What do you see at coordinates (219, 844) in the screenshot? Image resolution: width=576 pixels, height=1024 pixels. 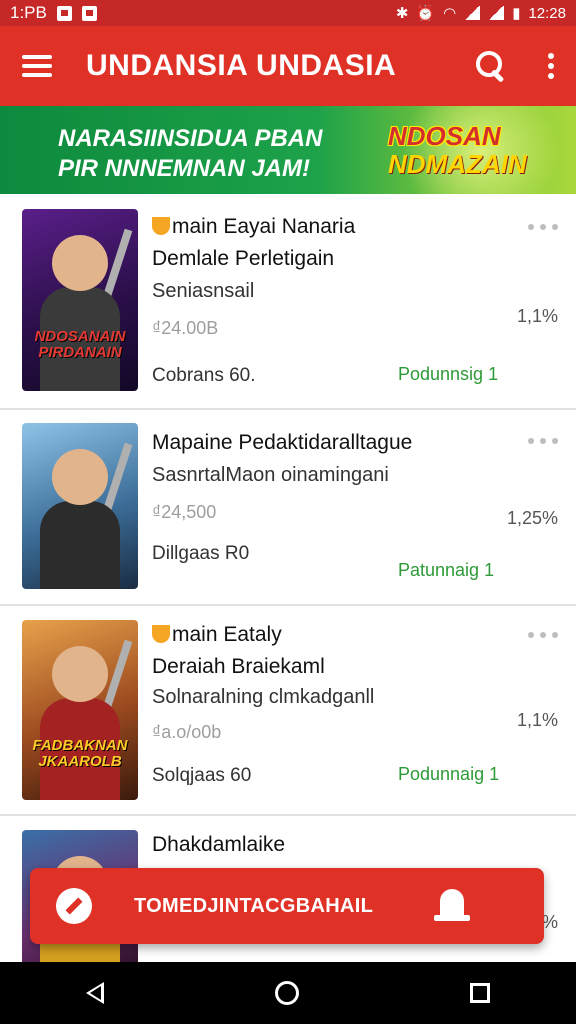 I see `item-title: Dhakdamlaike` at bounding box center [219, 844].